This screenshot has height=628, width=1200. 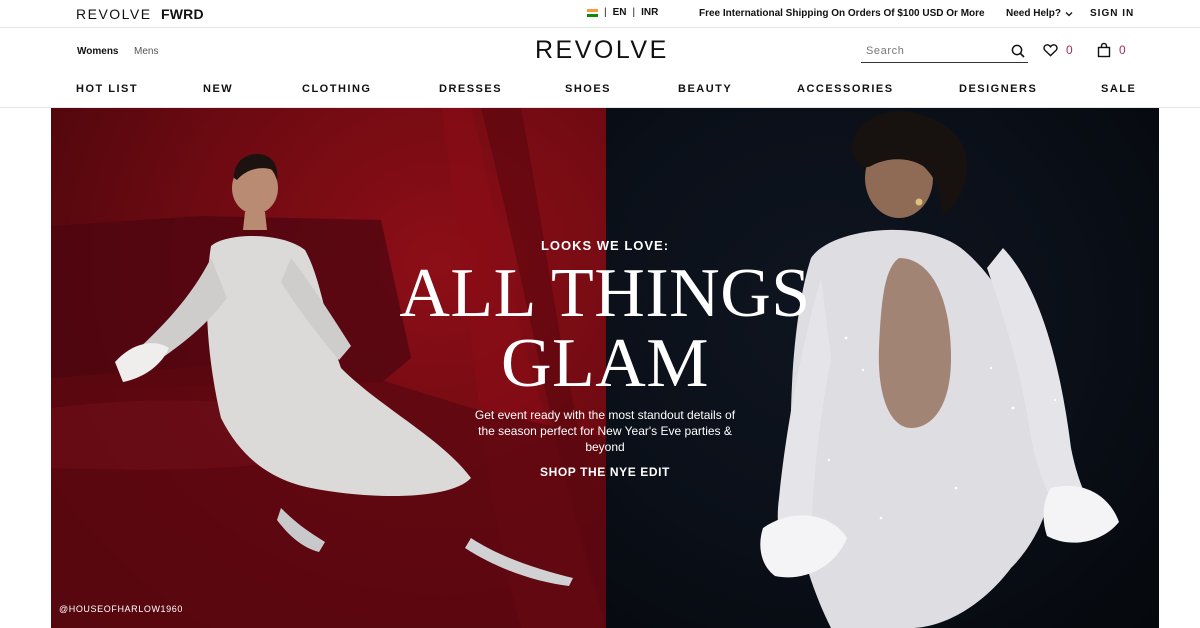 I want to click on bag-count: 0, so click(x=1122, y=50).